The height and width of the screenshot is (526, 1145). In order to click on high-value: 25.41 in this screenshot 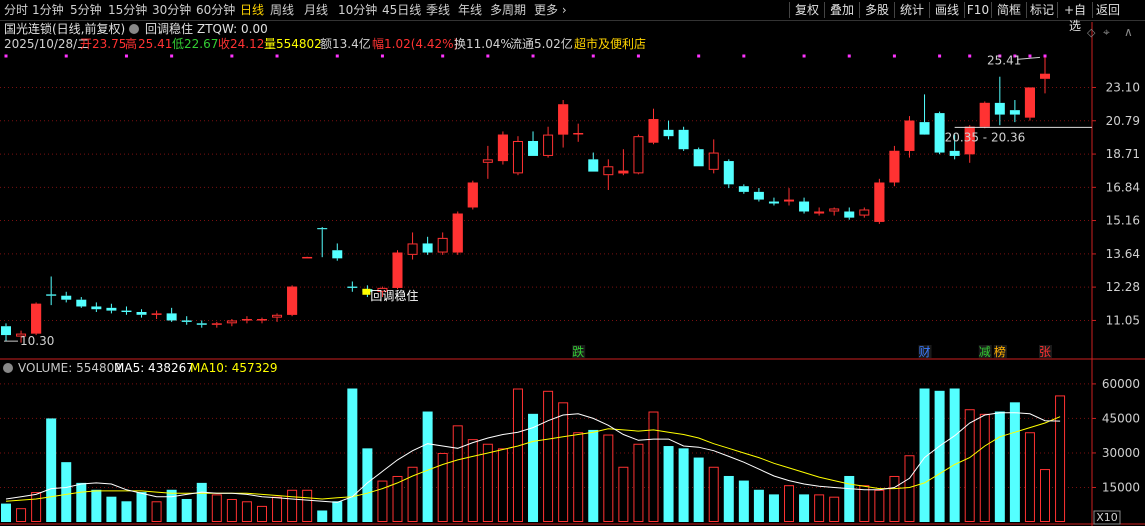, I will do `click(155, 44)`.